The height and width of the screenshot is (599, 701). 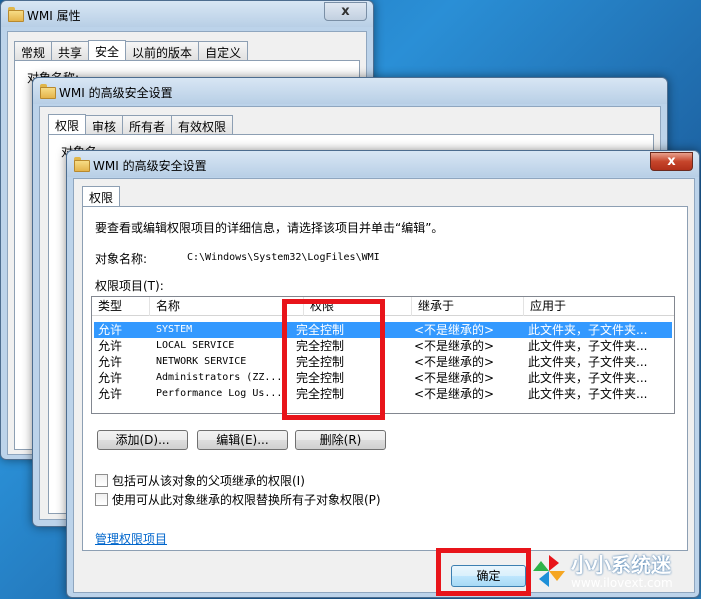 I want to click on highlight-ok-button, so click(x=483, y=572).